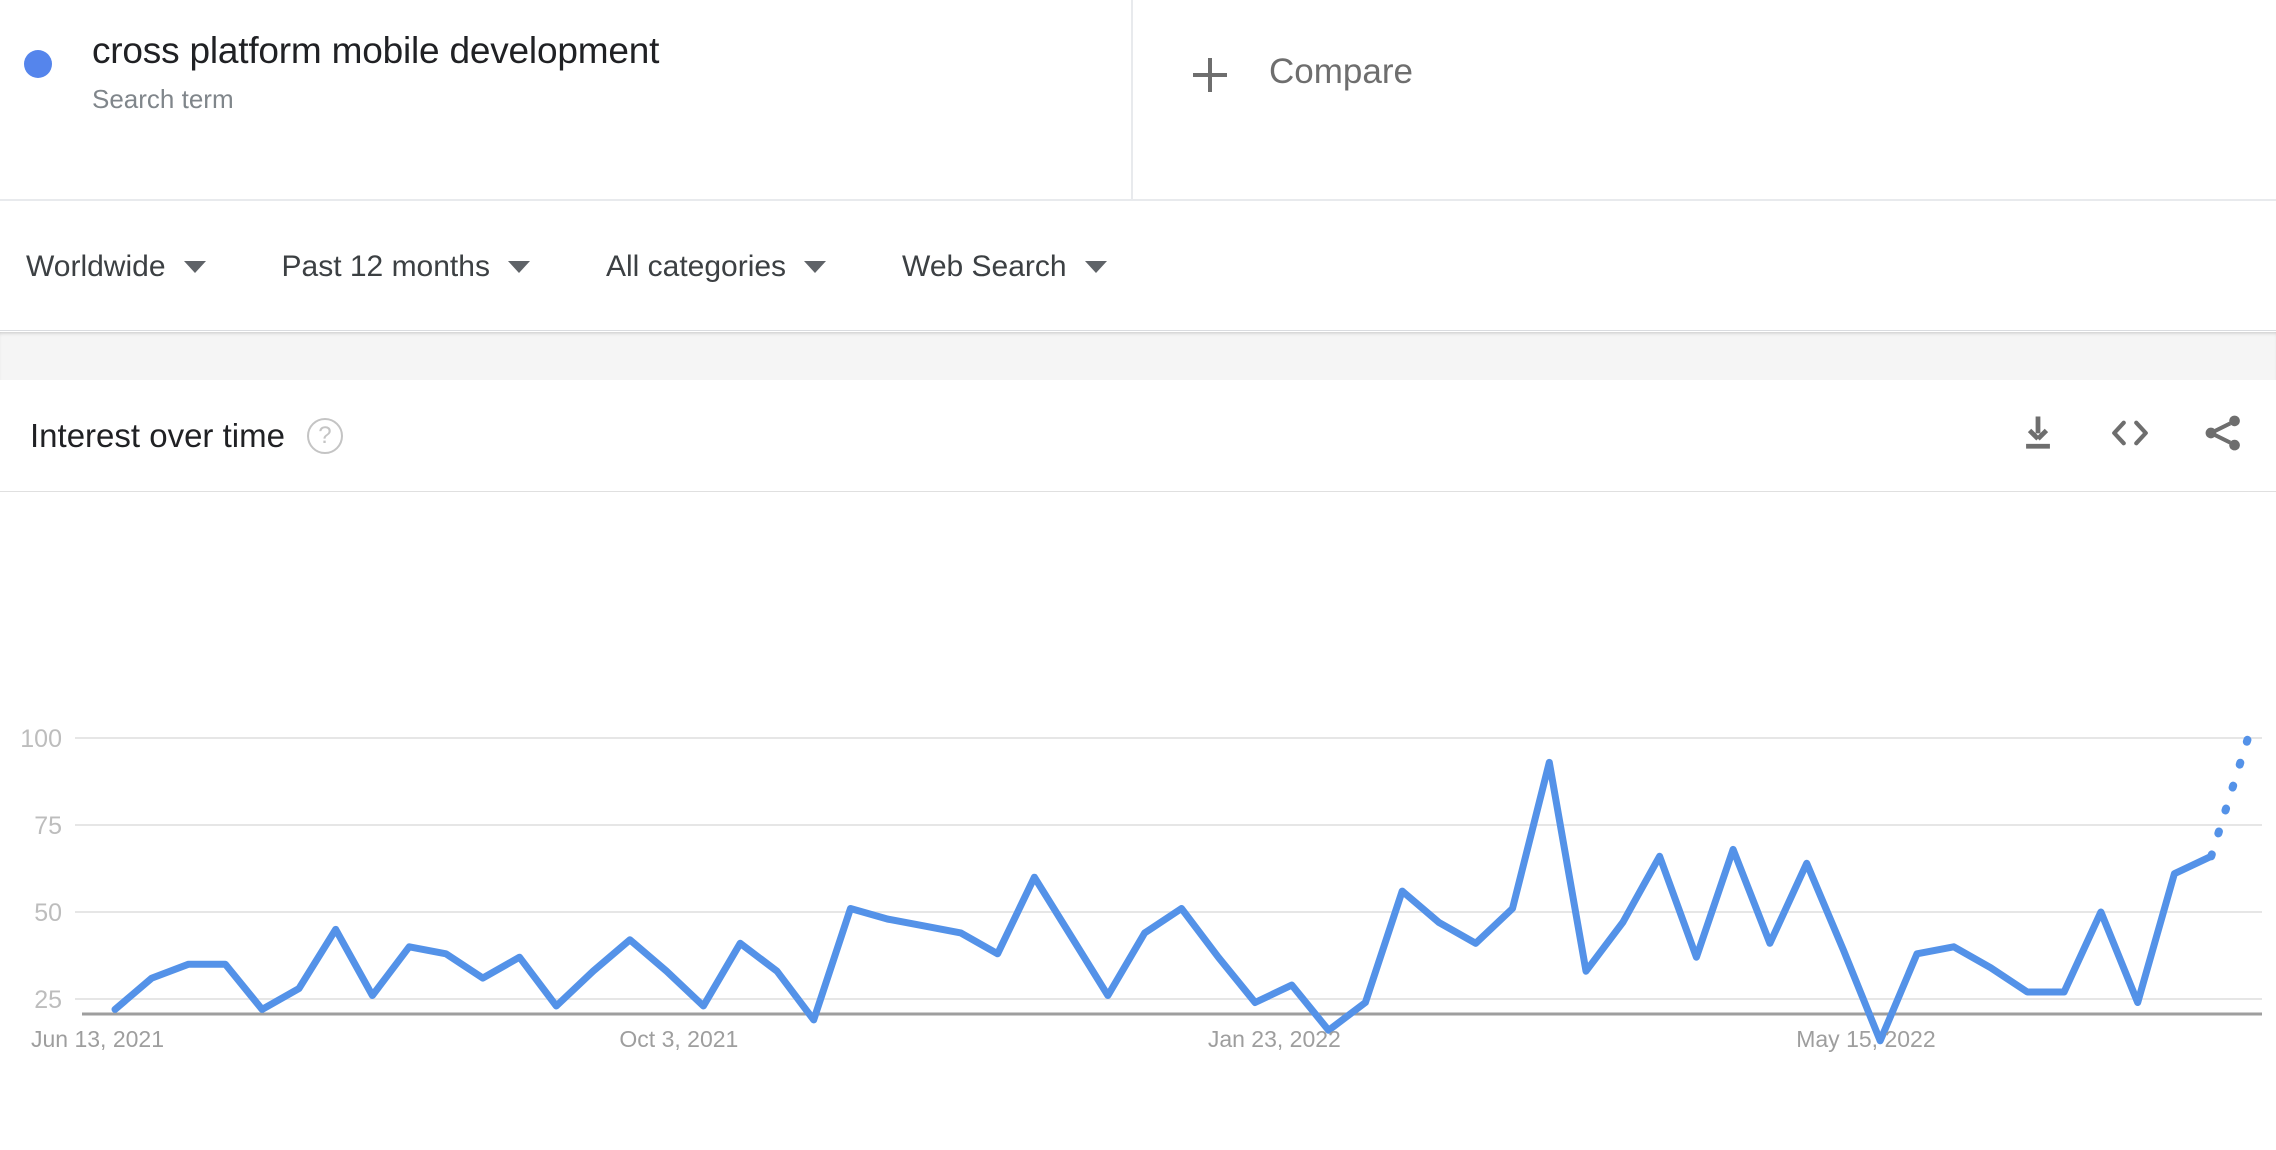  I want to click on section-separator-band, so click(1138, 356).